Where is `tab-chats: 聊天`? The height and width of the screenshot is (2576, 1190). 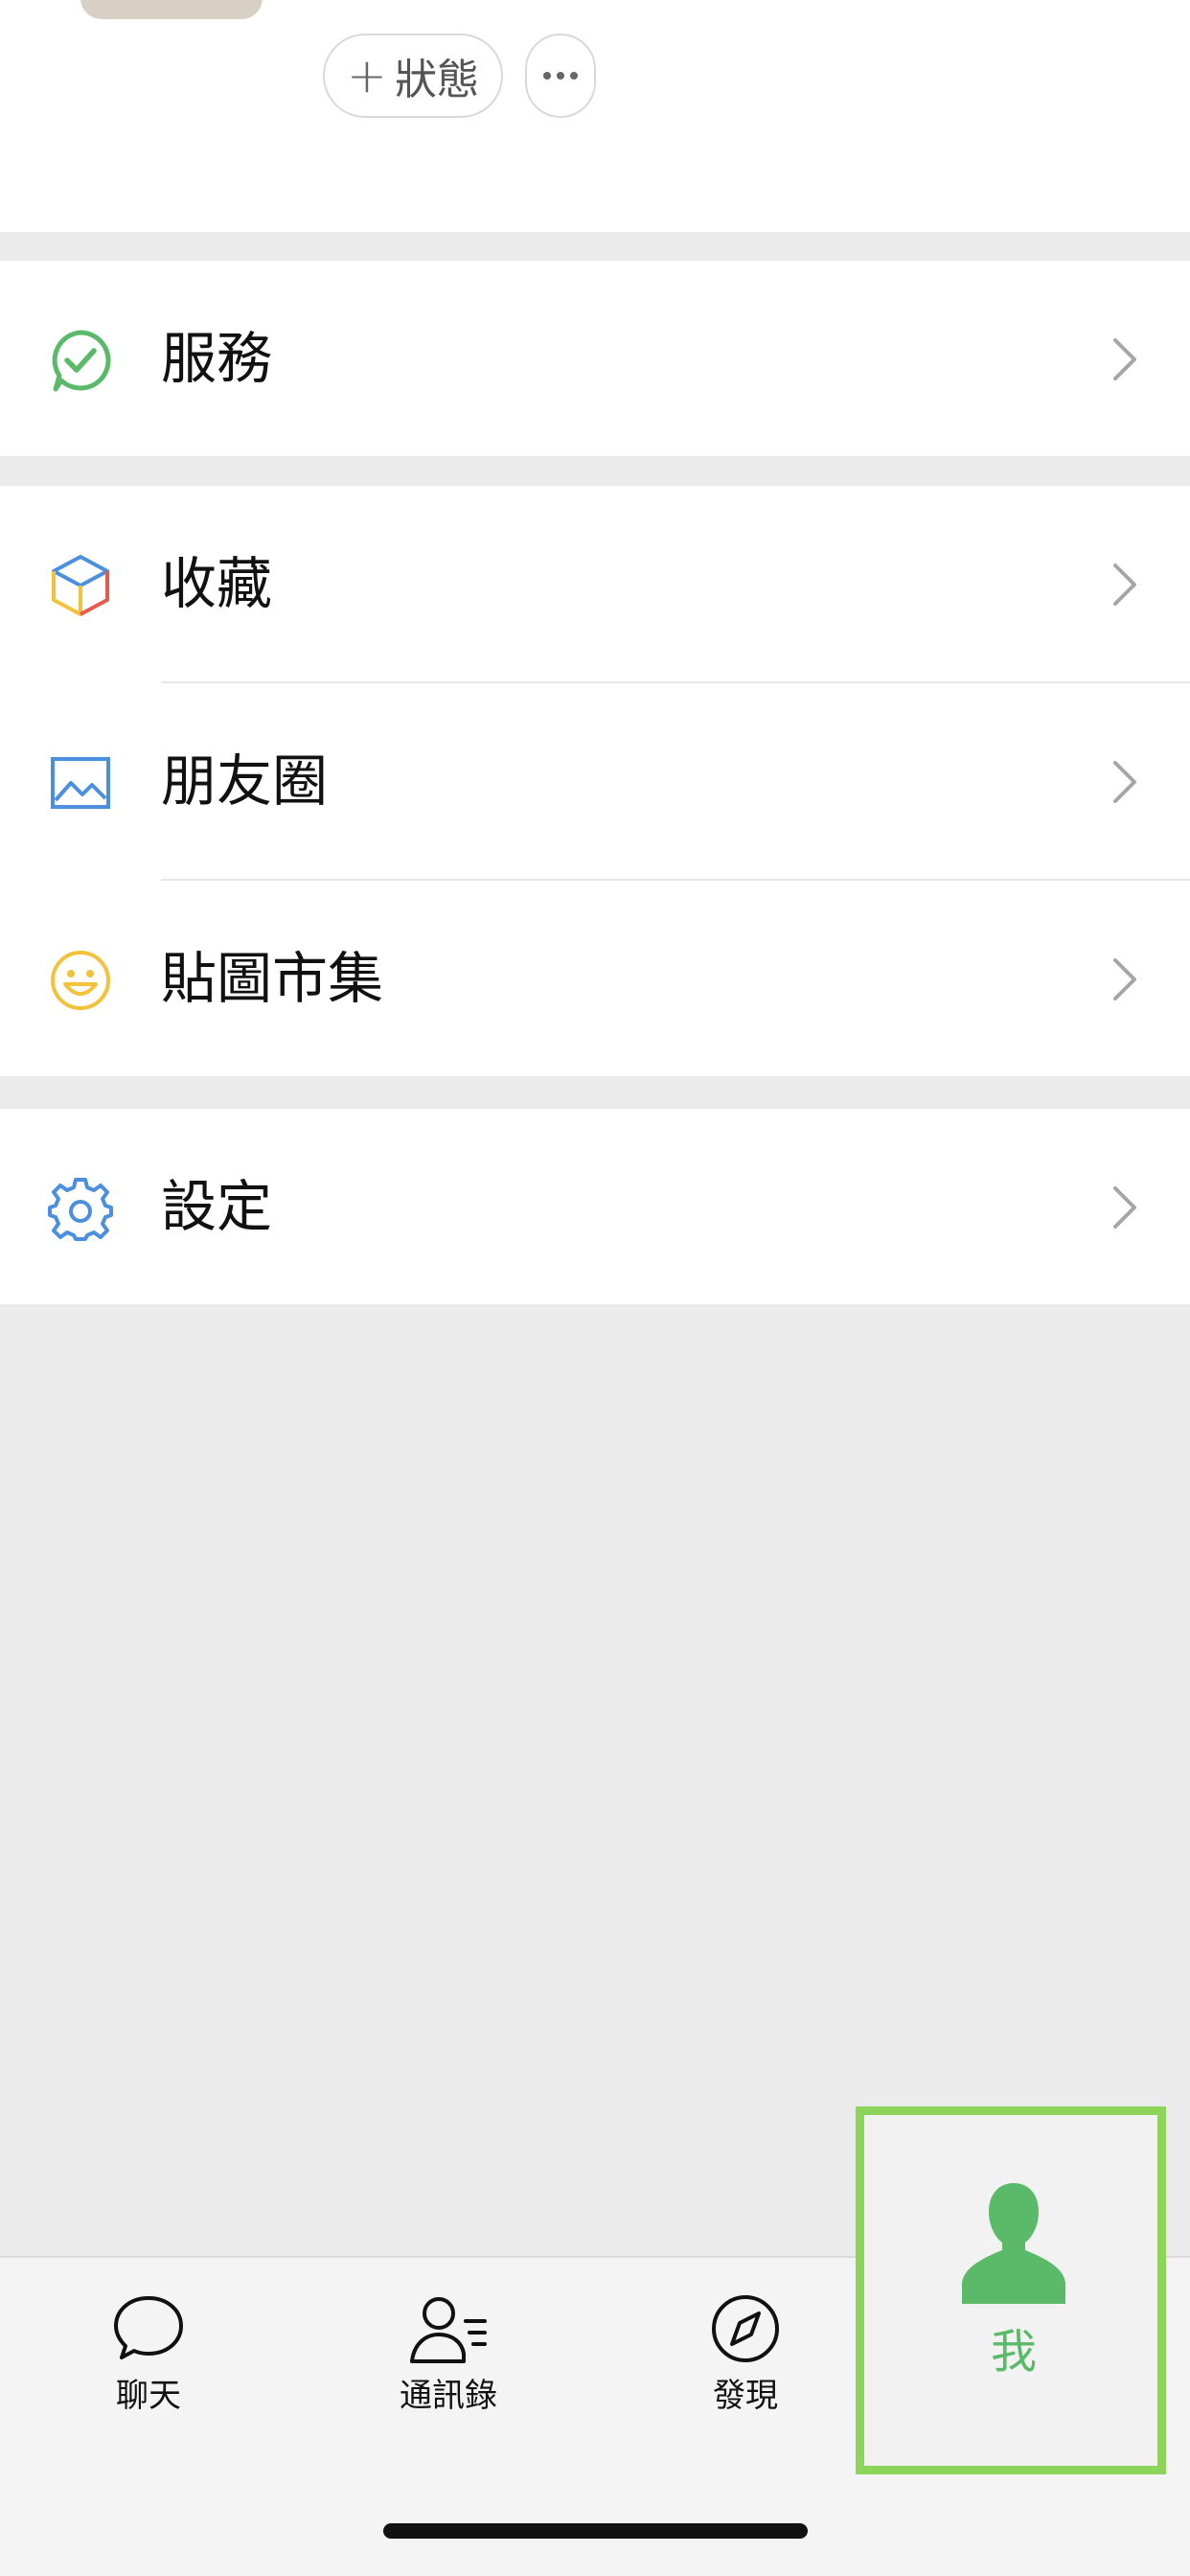 tab-chats: 聊天 is located at coordinates (148, 2354).